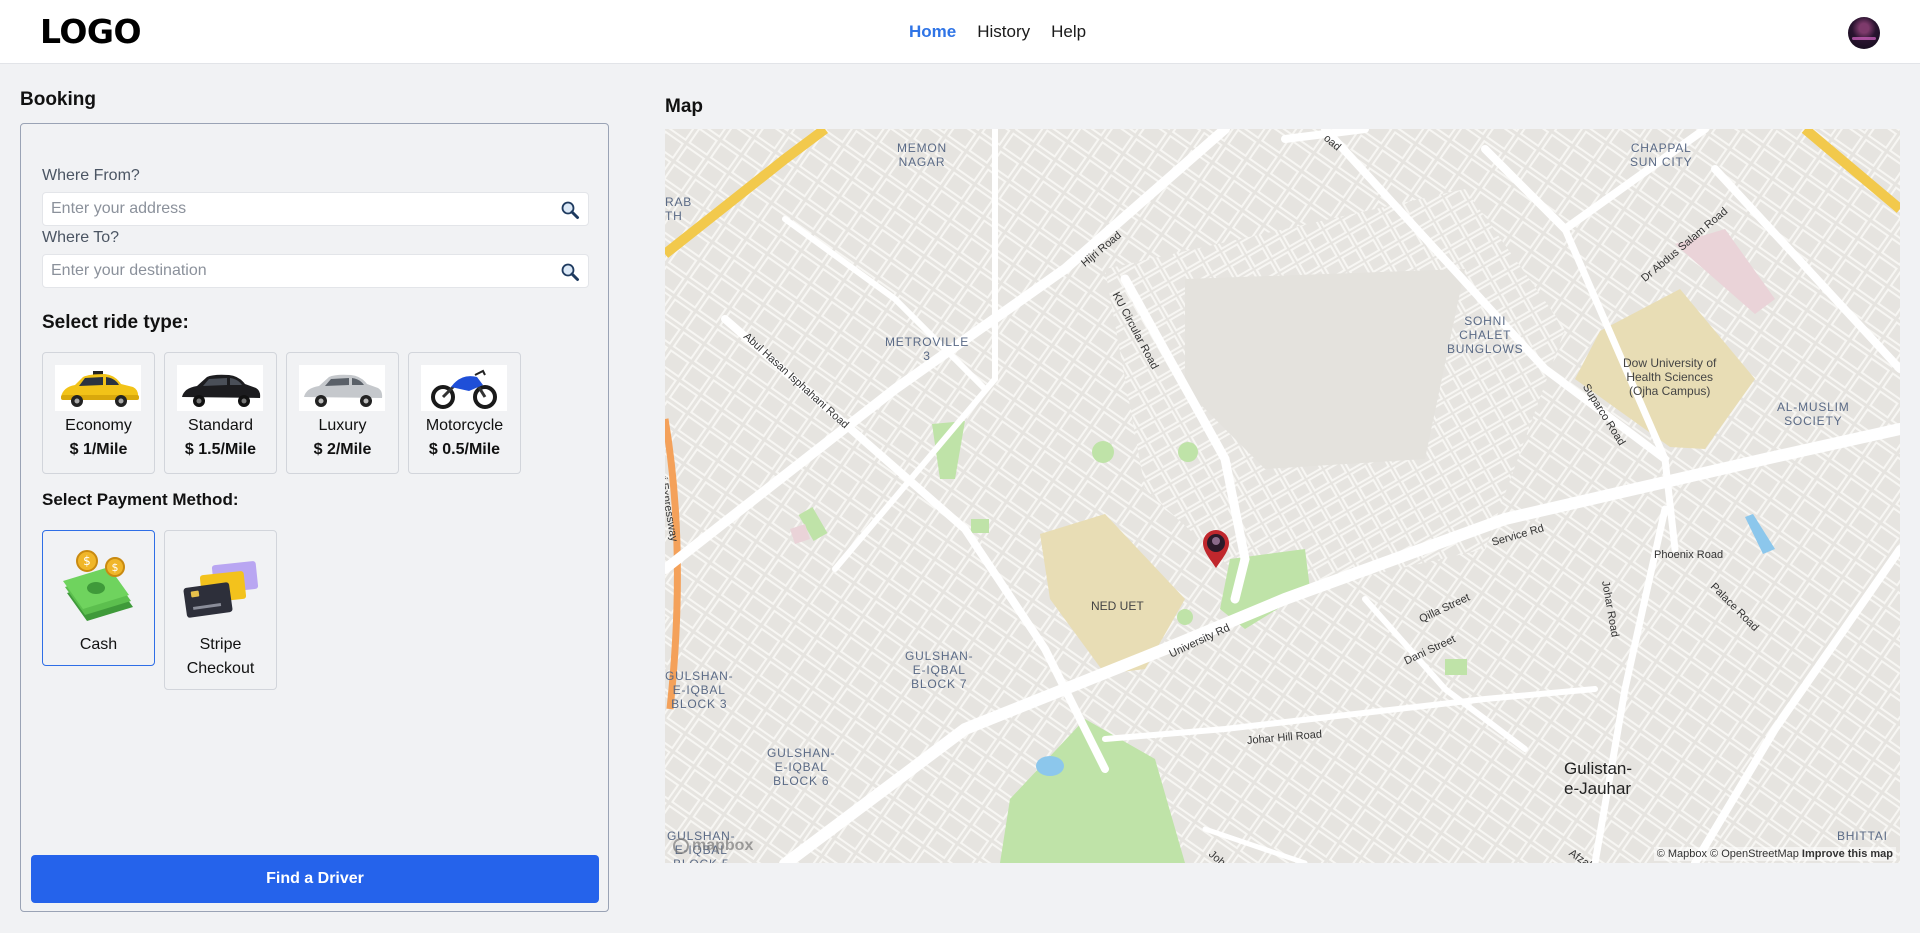 This screenshot has width=1920, height=933. What do you see at coordinates (932, 32) in the screenshot?
I see `nav-link-home: Home` at bounding box center [932, 32].